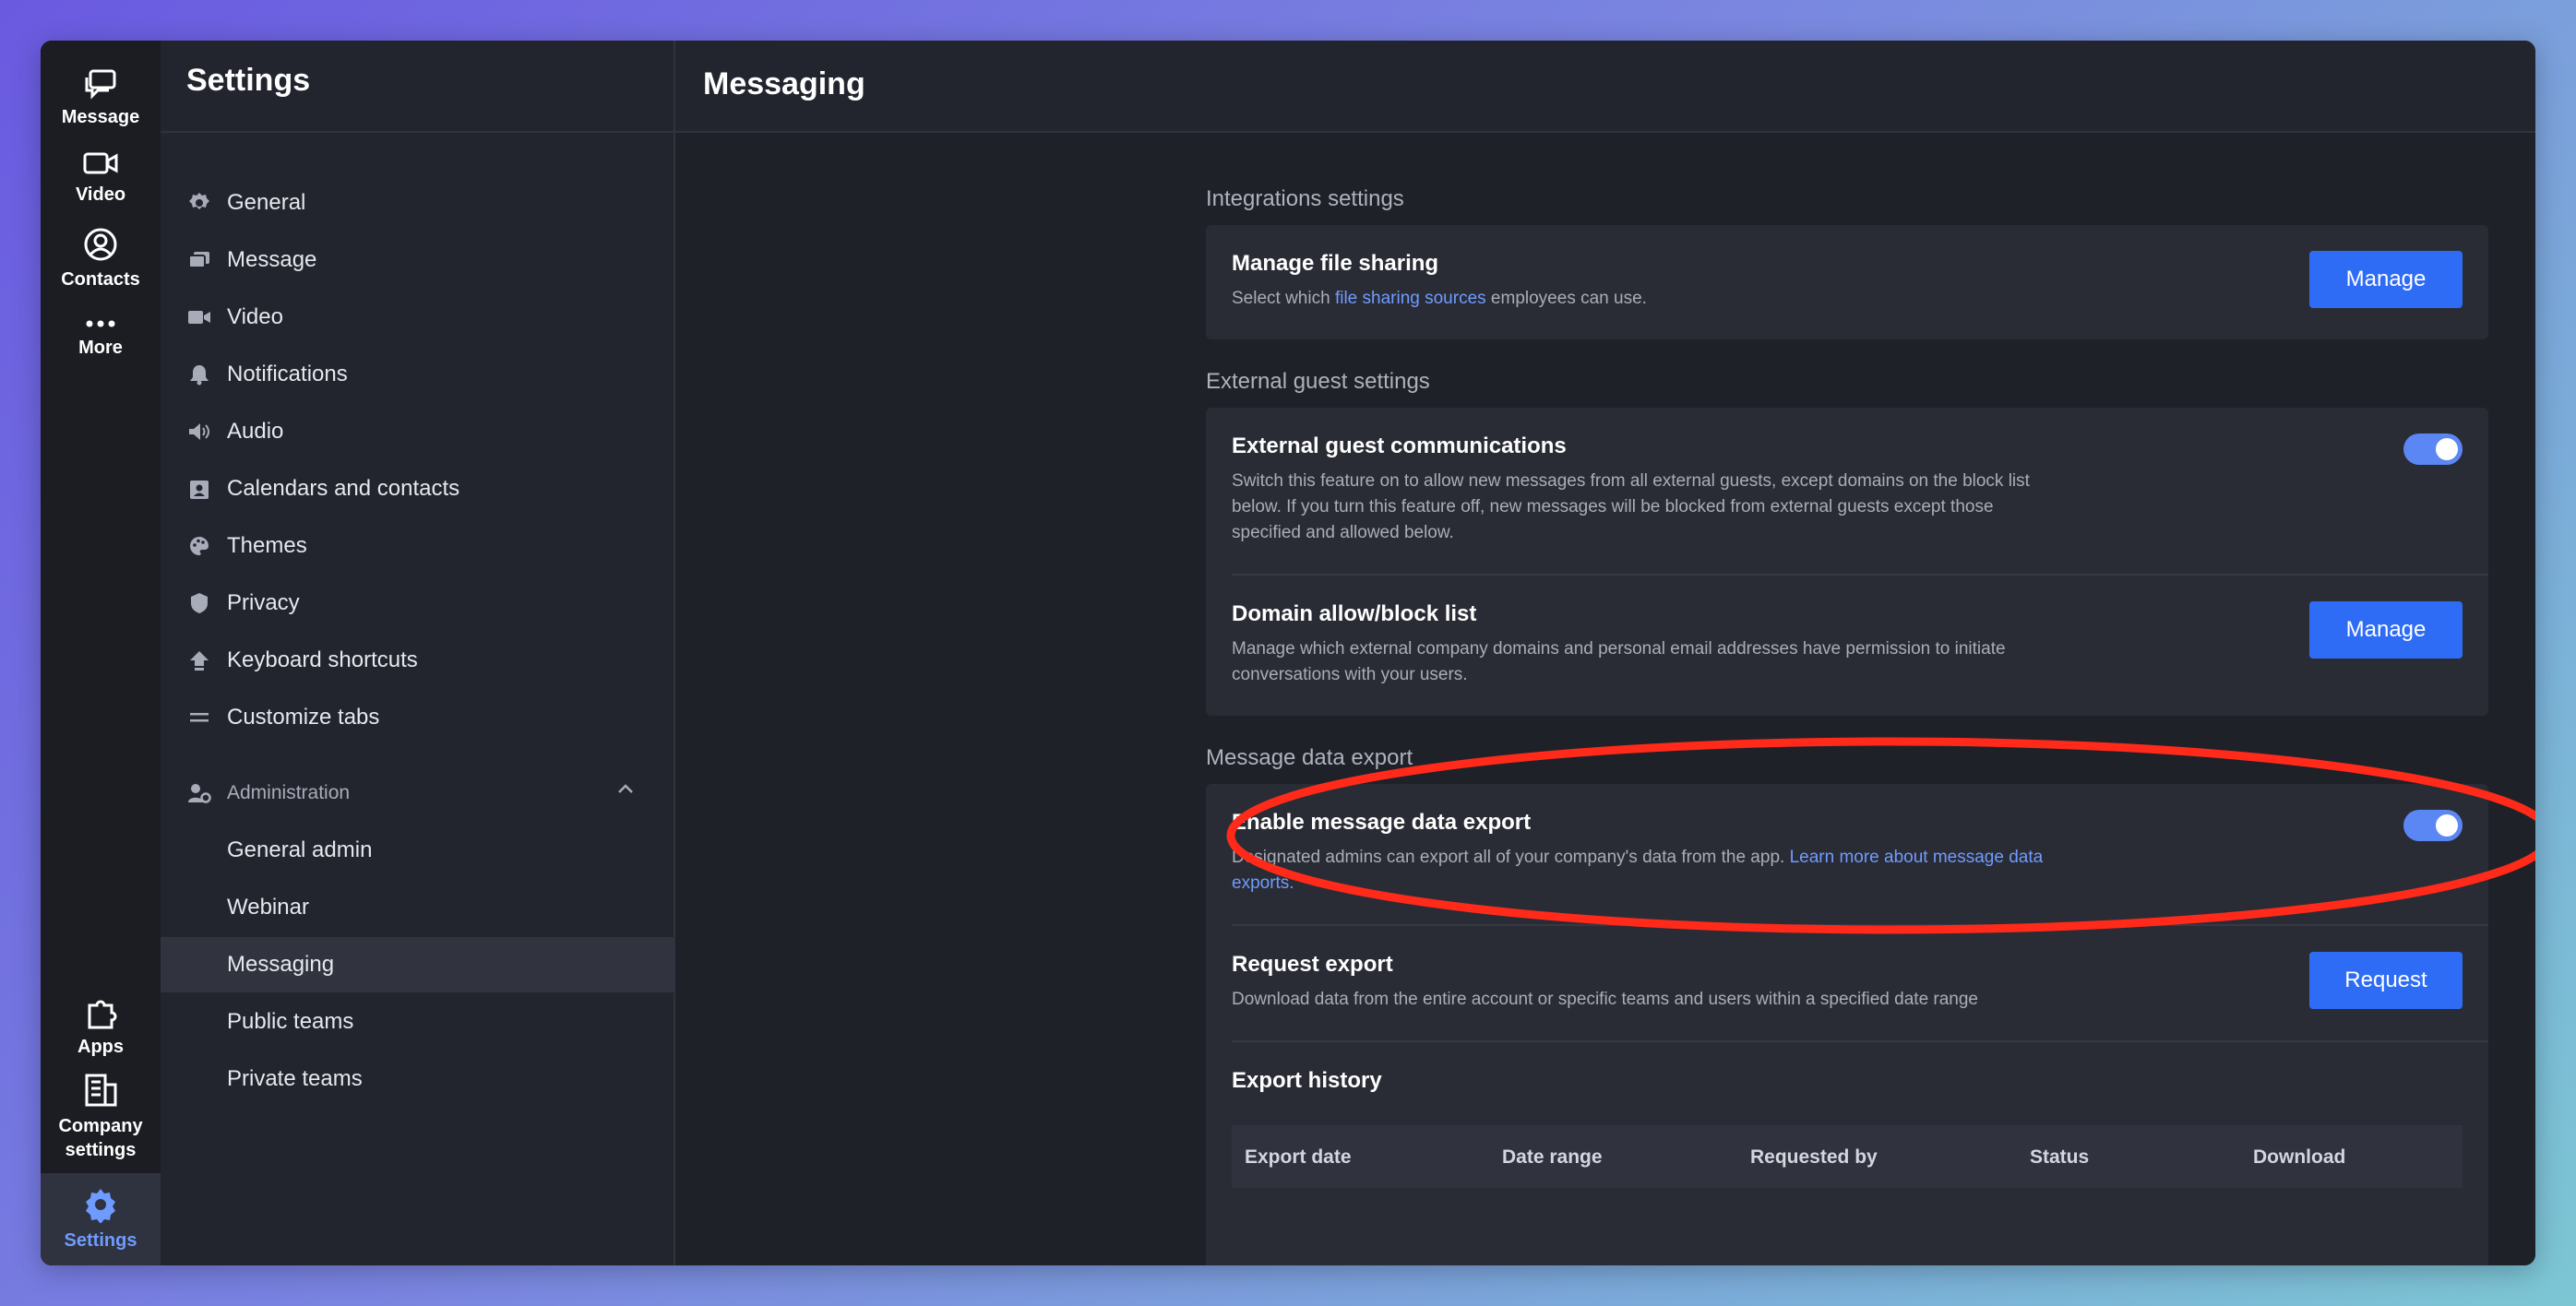 This screenshot has width=2576, height=1306. Describe the element at coordinates (417, 203) in the screenshot. I see `sidebar-item-general: General` at that location.